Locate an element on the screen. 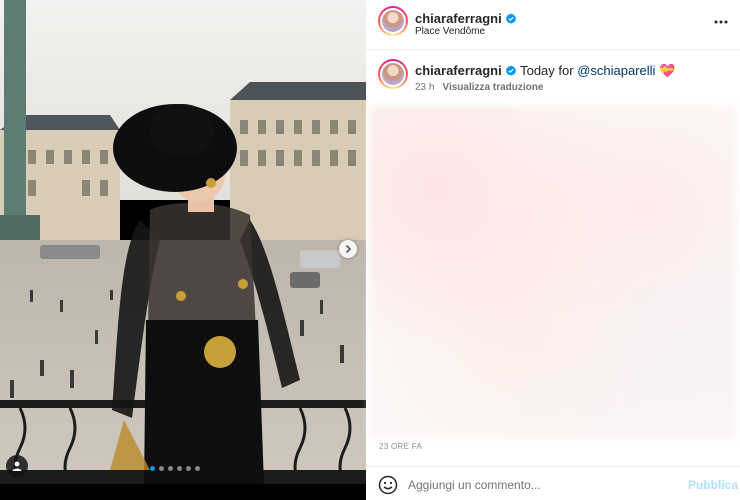 This screenshot has width=740, height=500. caption-meta: 23 h Visualizza traduzione is located at coordinates (479, 87).